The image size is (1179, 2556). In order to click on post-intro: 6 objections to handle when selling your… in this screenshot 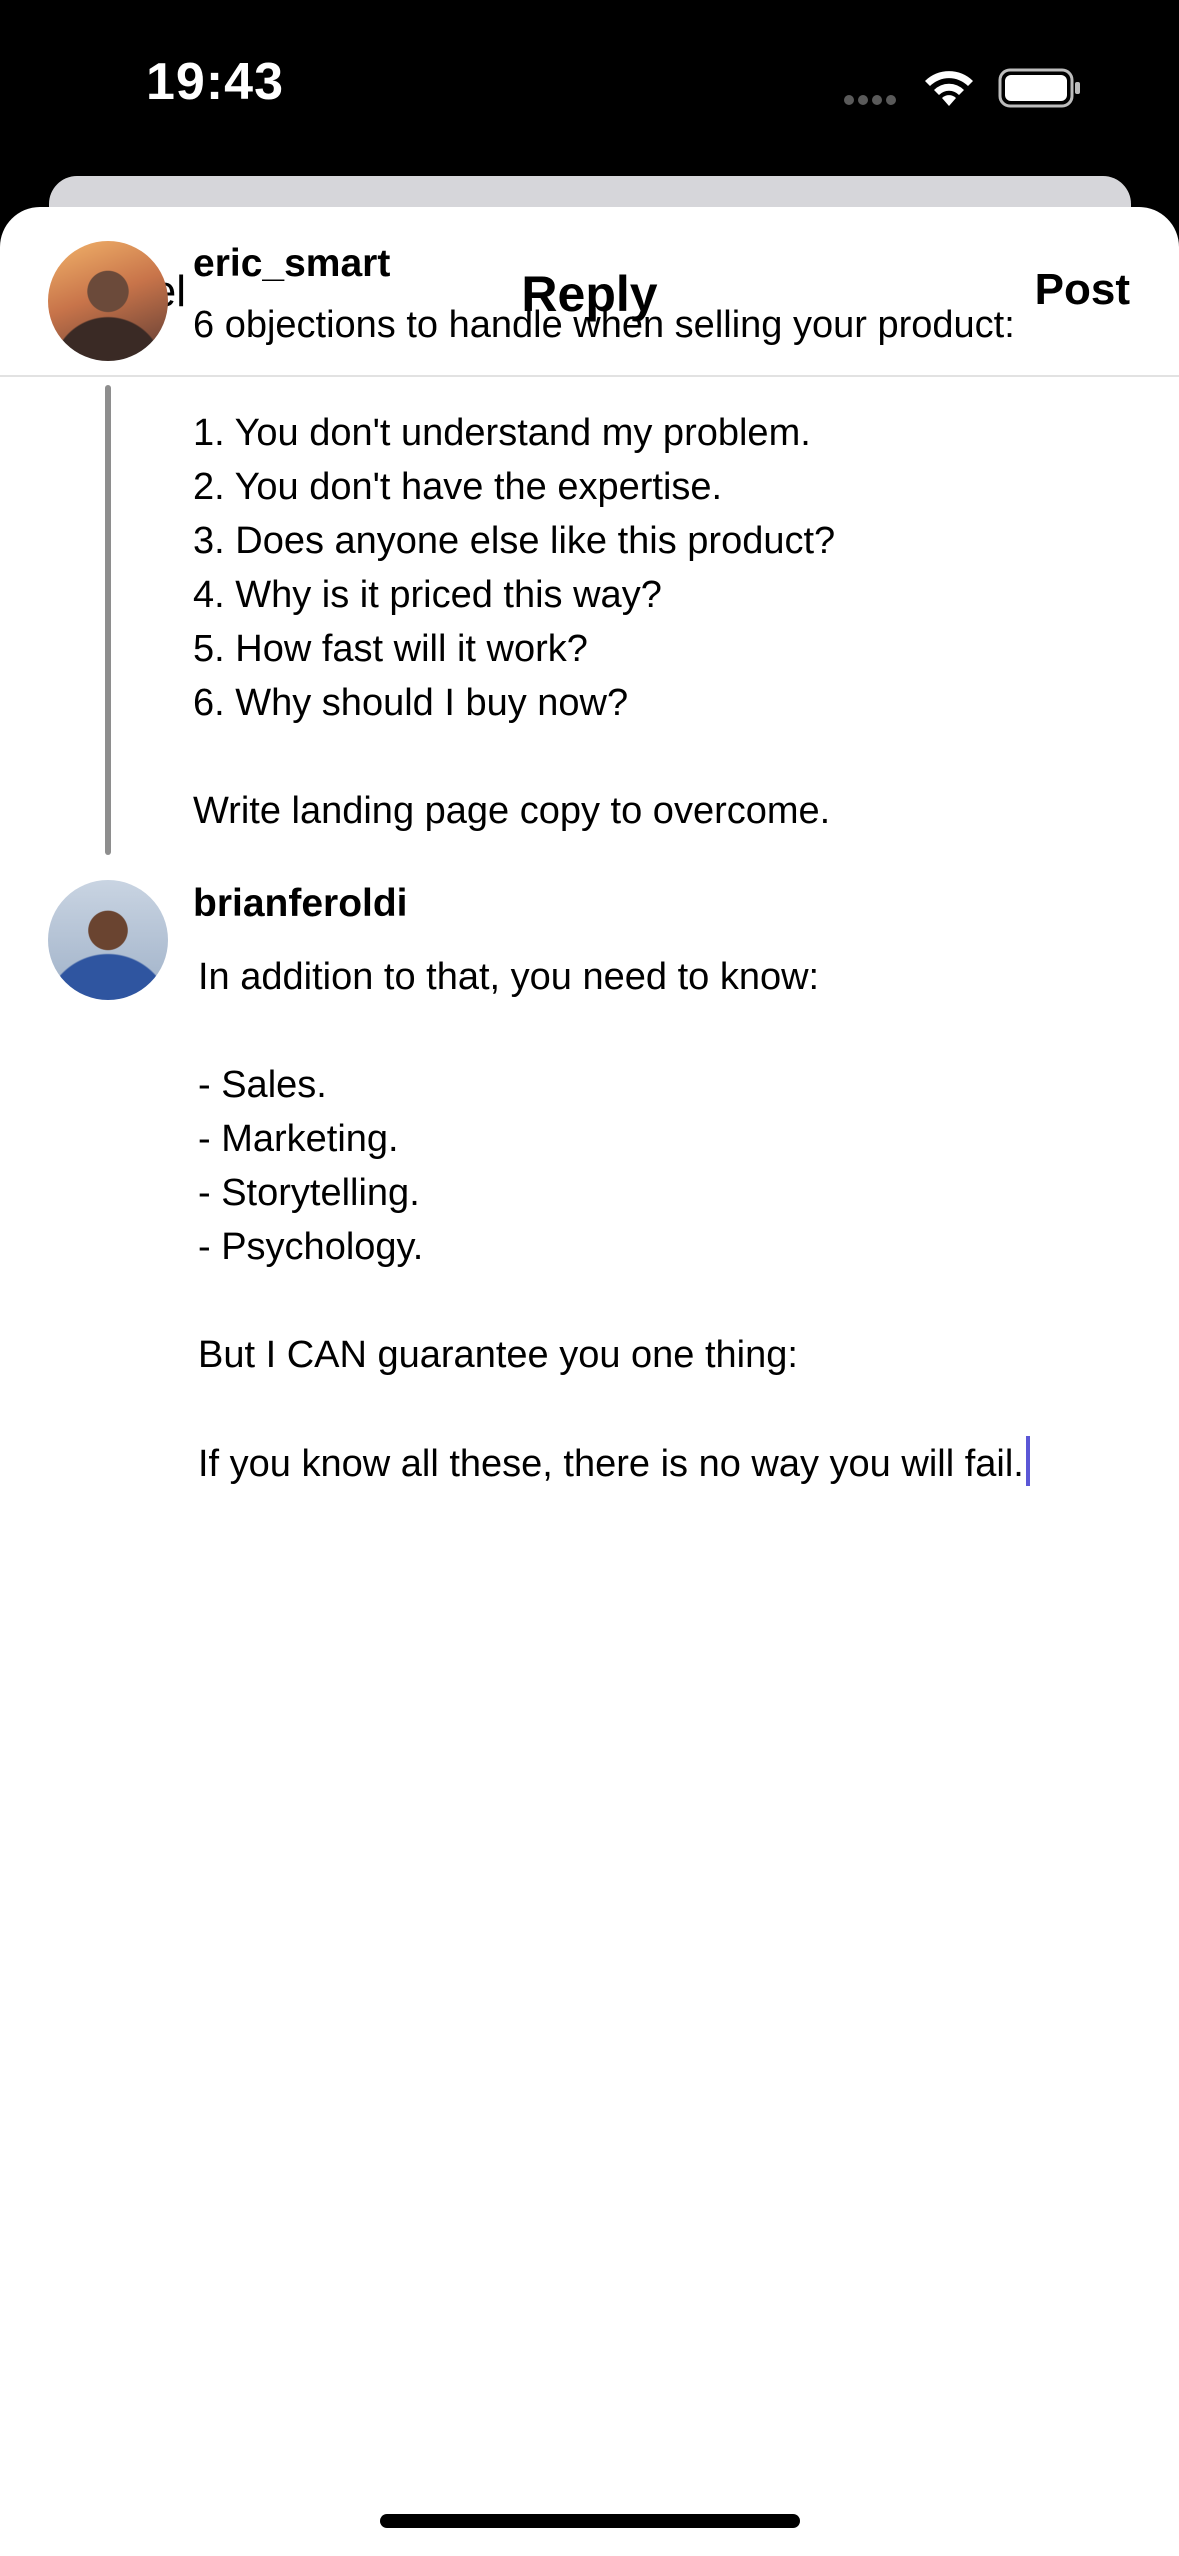, I will do `click(604, 325)`.